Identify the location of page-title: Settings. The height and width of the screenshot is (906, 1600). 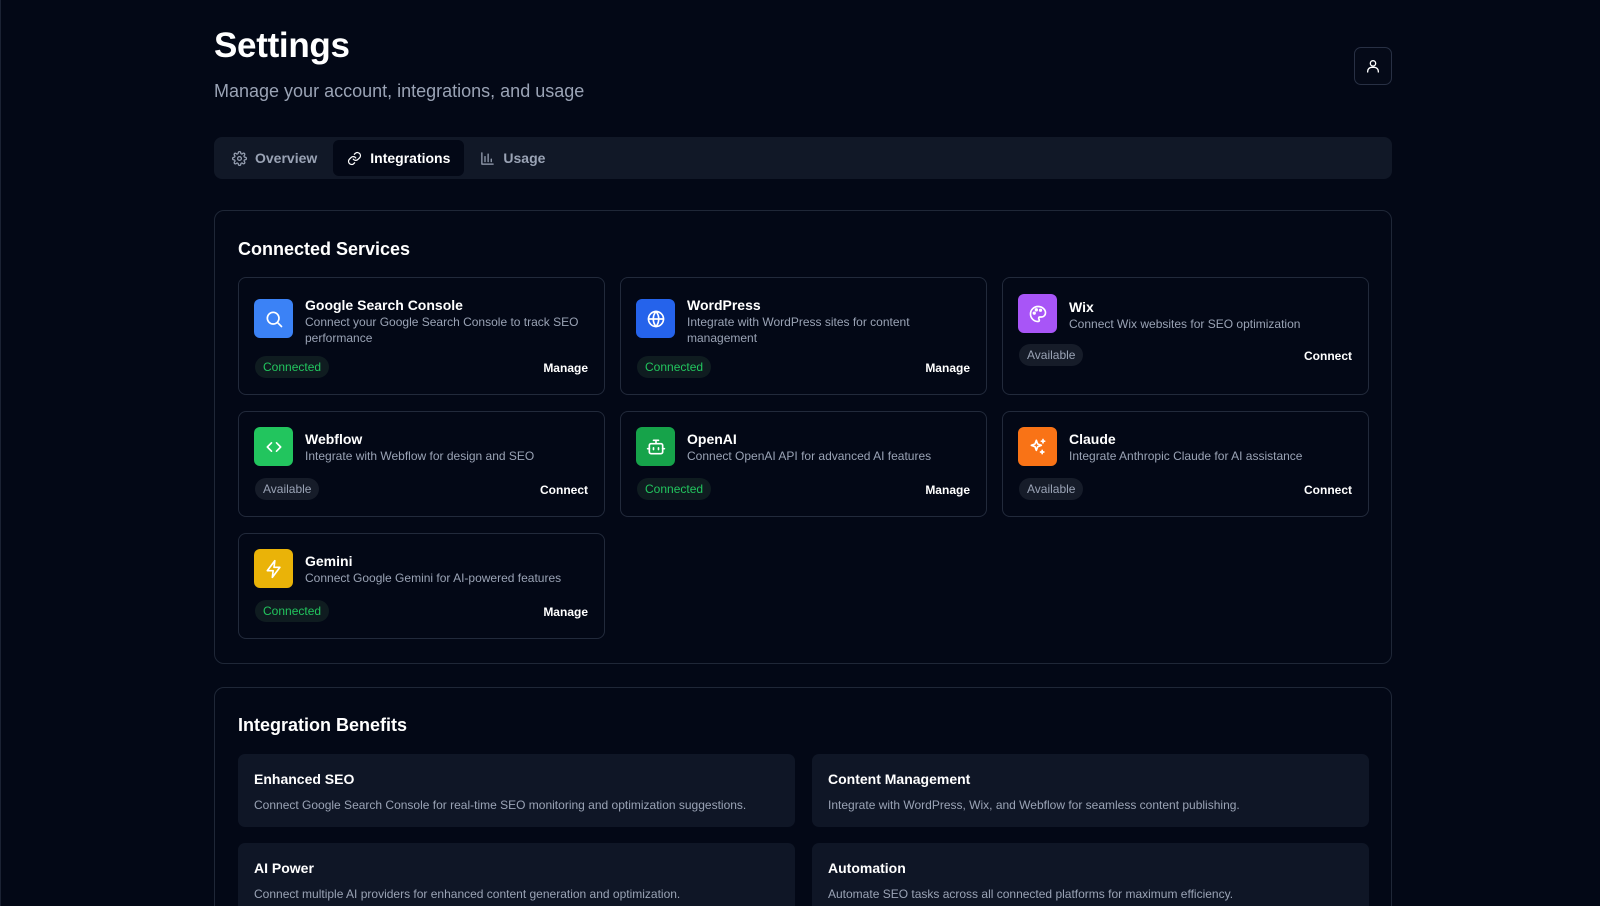
(282, 45).